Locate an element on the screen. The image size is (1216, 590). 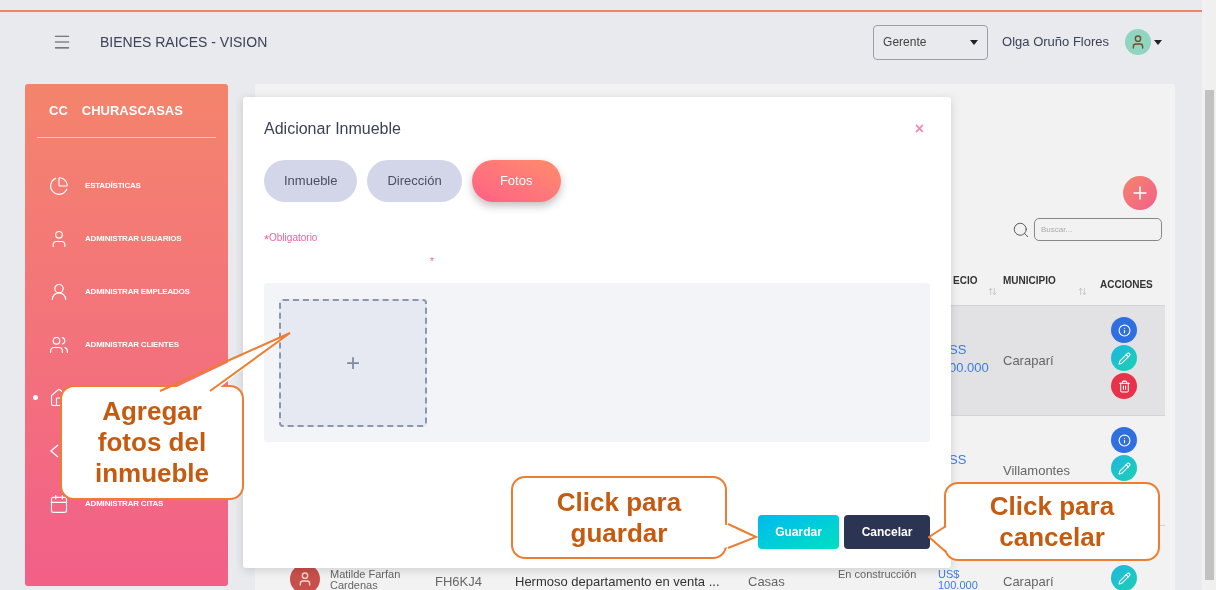
brand-initials: CC is located at coordinates (58, 110).